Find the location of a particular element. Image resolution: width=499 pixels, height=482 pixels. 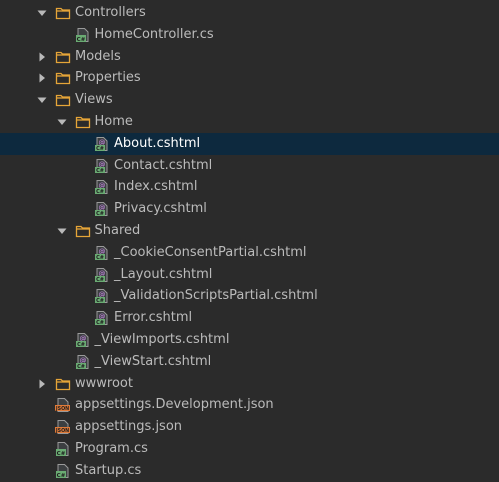

tree-row: Properties is located at coordinates (249, 78).